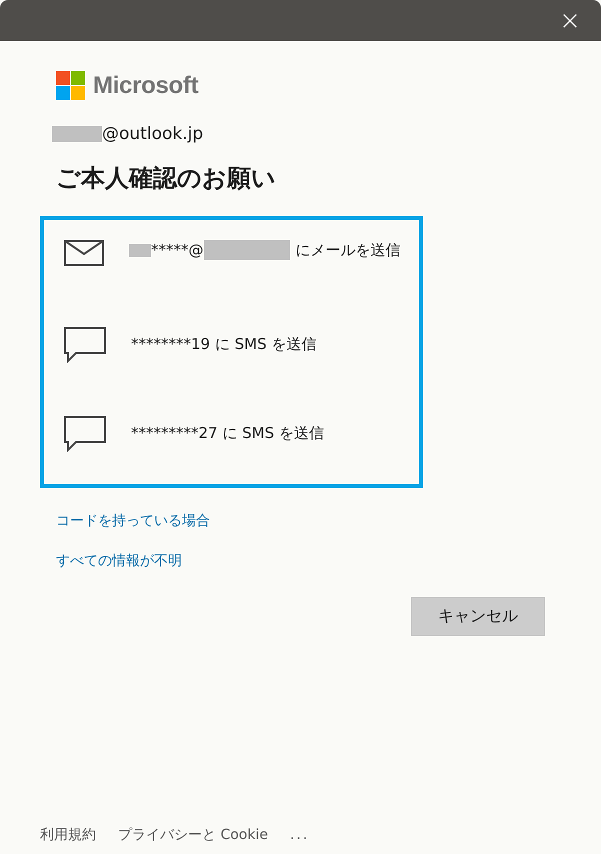  I want to click on page-heading: ご本人確認のお願い, so click(166, 178).